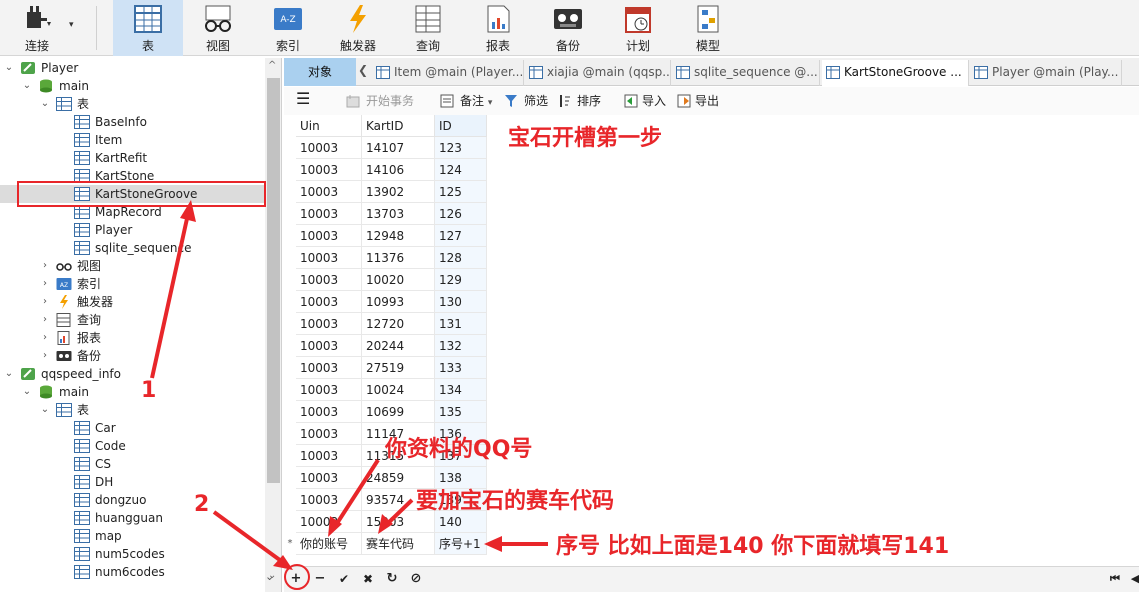 The width and height of the screenshot is (1139, 592). Describe the element at coordinates (132, 158) in the screenshot. I see `tree-table-kartrefit: KartRefit` at that location.